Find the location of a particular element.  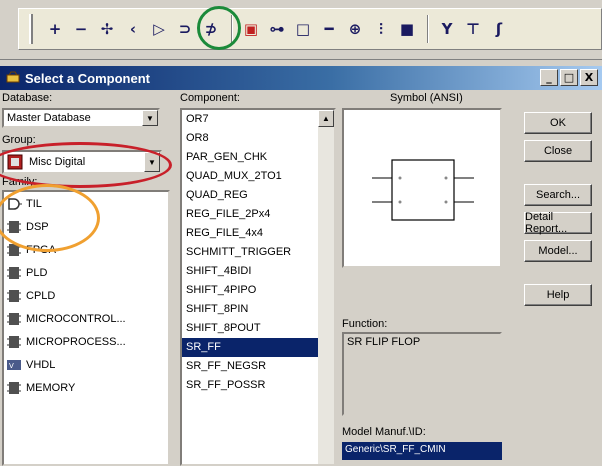

indicator-icon: □ is located at coordinates (303, 29).